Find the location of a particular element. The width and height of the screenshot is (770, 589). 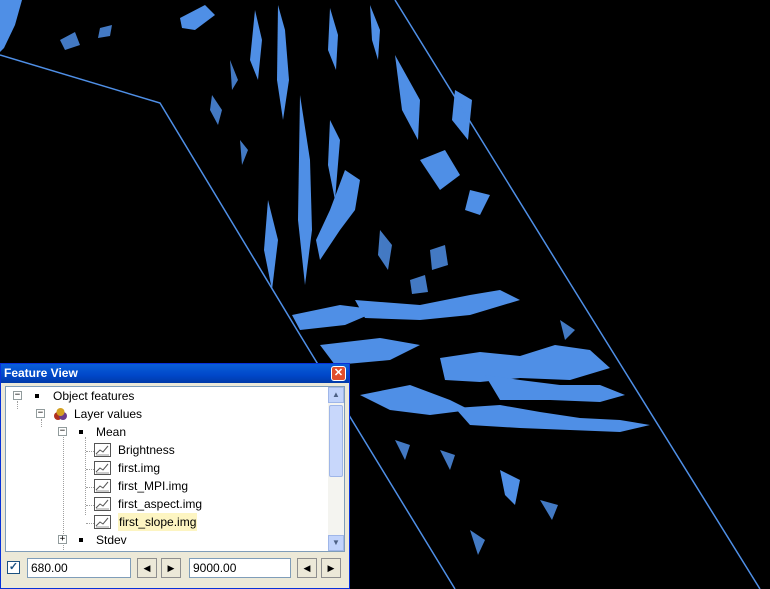

max-increase-button: ▶ is located at coordinates (331, 568).